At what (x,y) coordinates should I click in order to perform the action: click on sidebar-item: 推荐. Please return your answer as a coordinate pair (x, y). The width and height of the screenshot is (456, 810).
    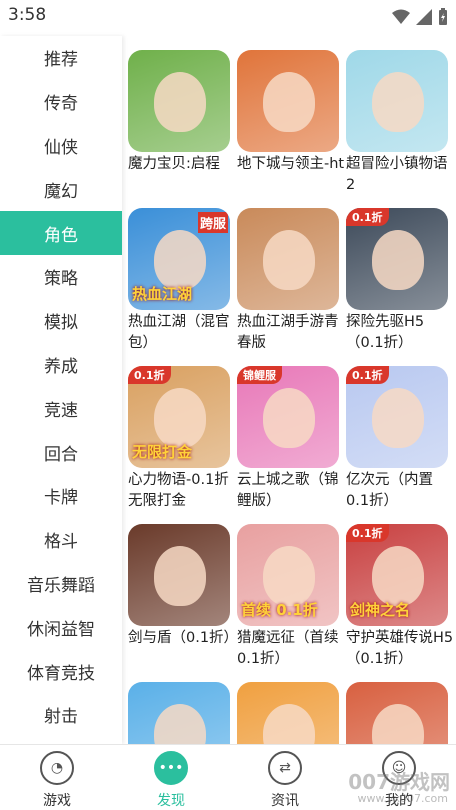
    Looking at the image, I should click on (61, 58).